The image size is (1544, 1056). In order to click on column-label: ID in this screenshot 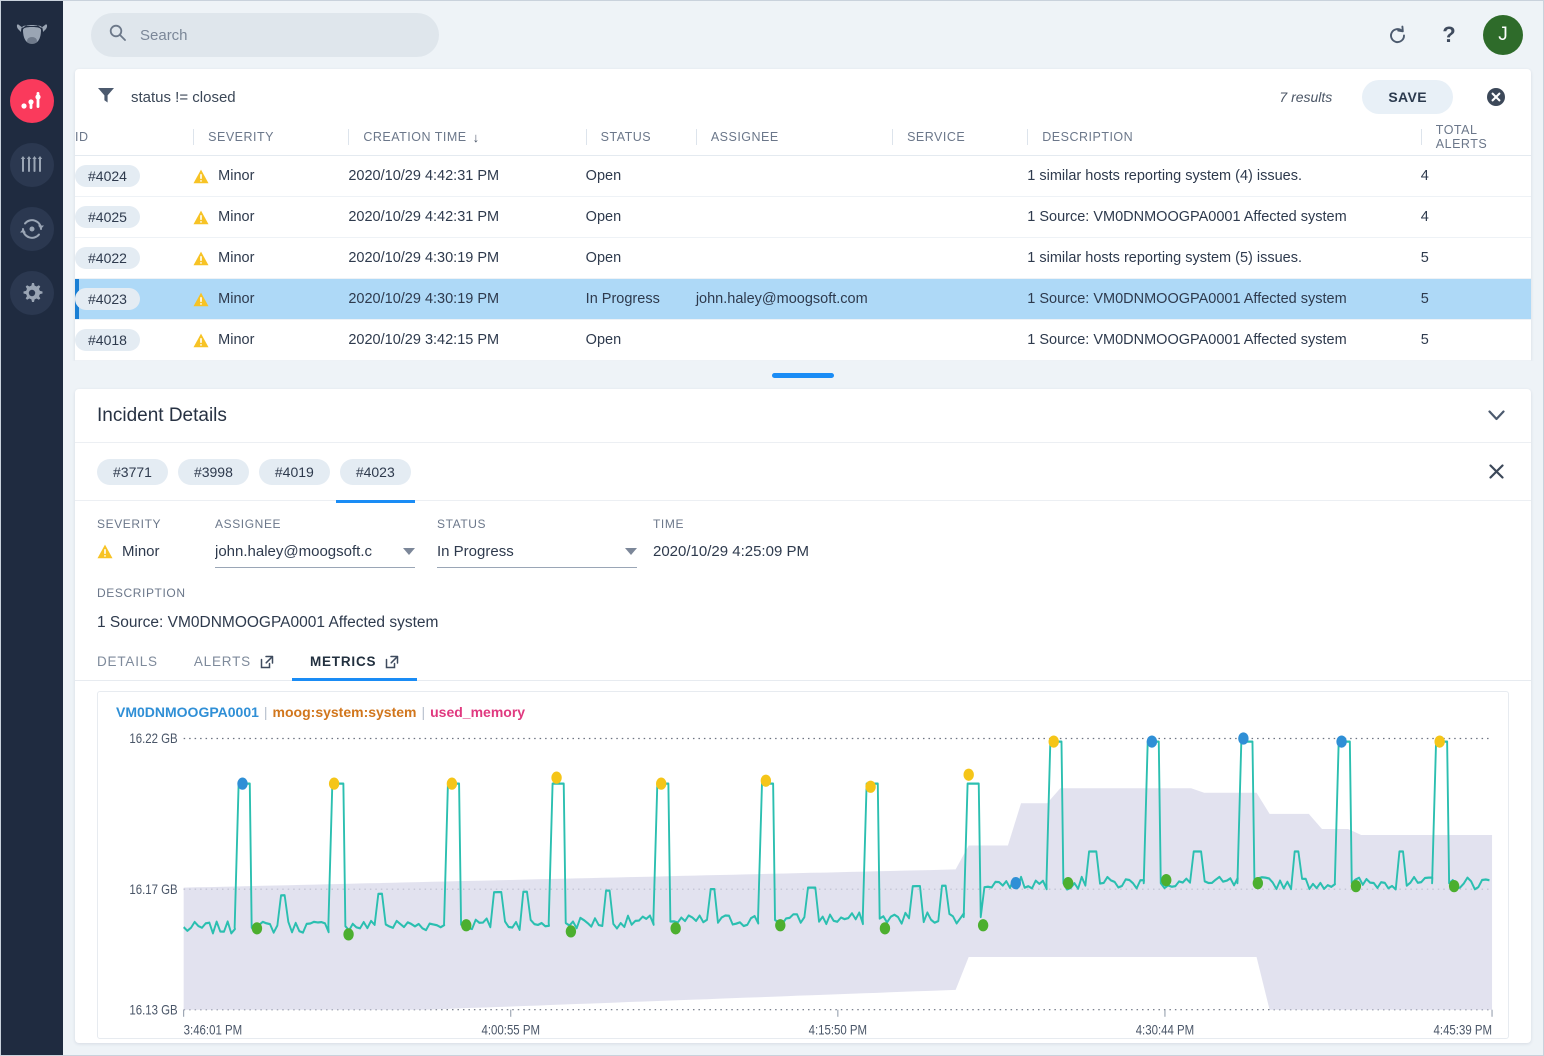, I will do `click(82, 137)`.